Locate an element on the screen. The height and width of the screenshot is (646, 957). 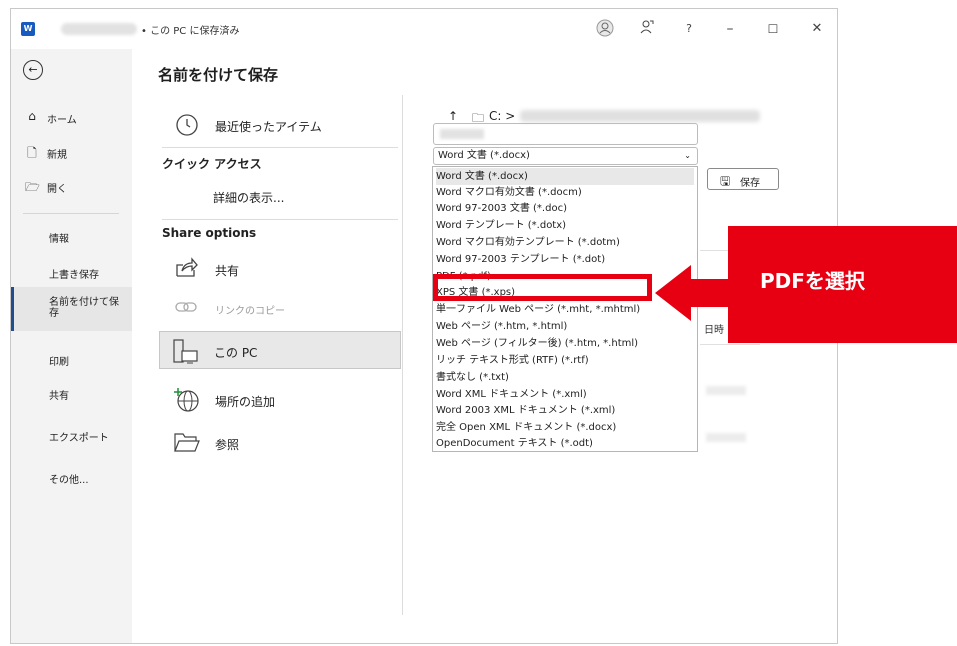
close-icon: ✕ is located at coordinates (817, 29).